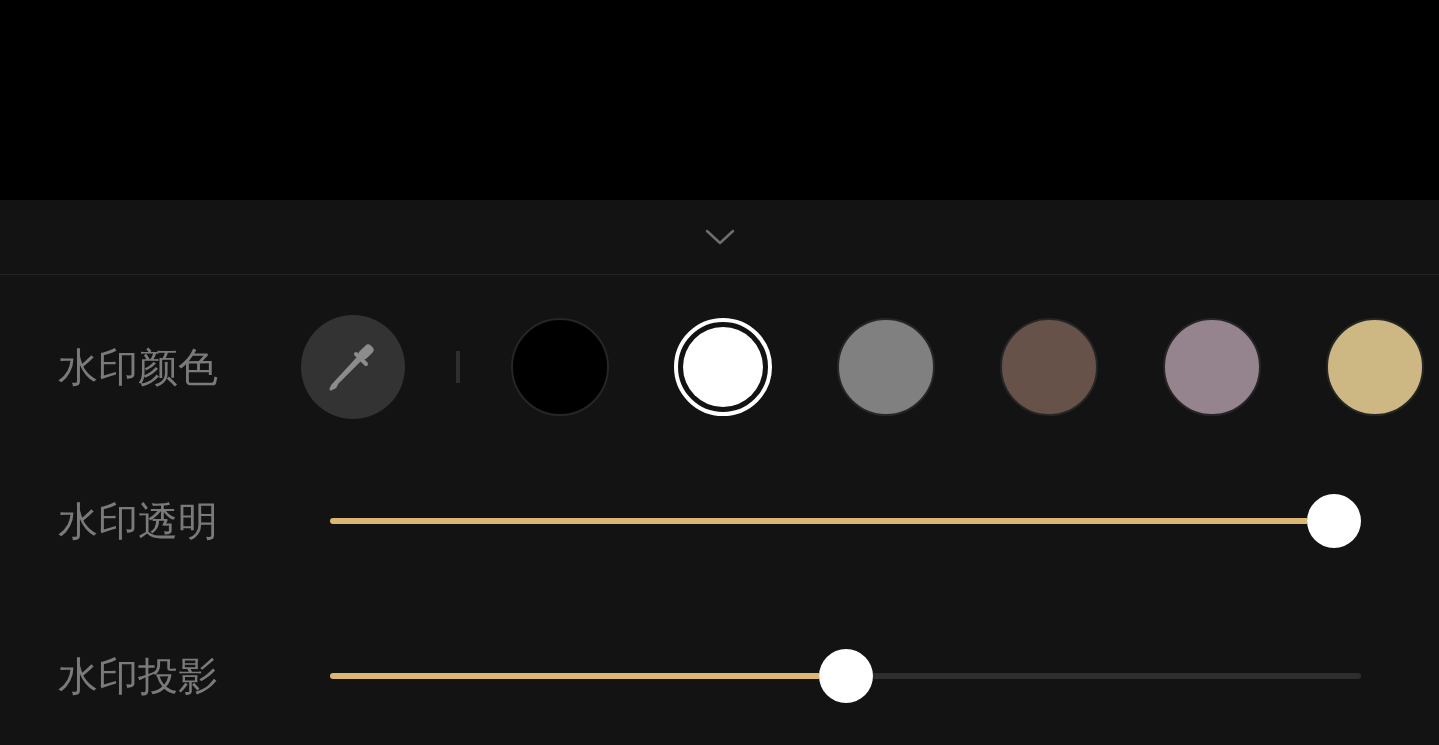 The width and height of the screenshot is (1439, 745). Describe the element at coordinates (138, 676) in the screenshot. I see `slider-label: 水印投影` at that location.